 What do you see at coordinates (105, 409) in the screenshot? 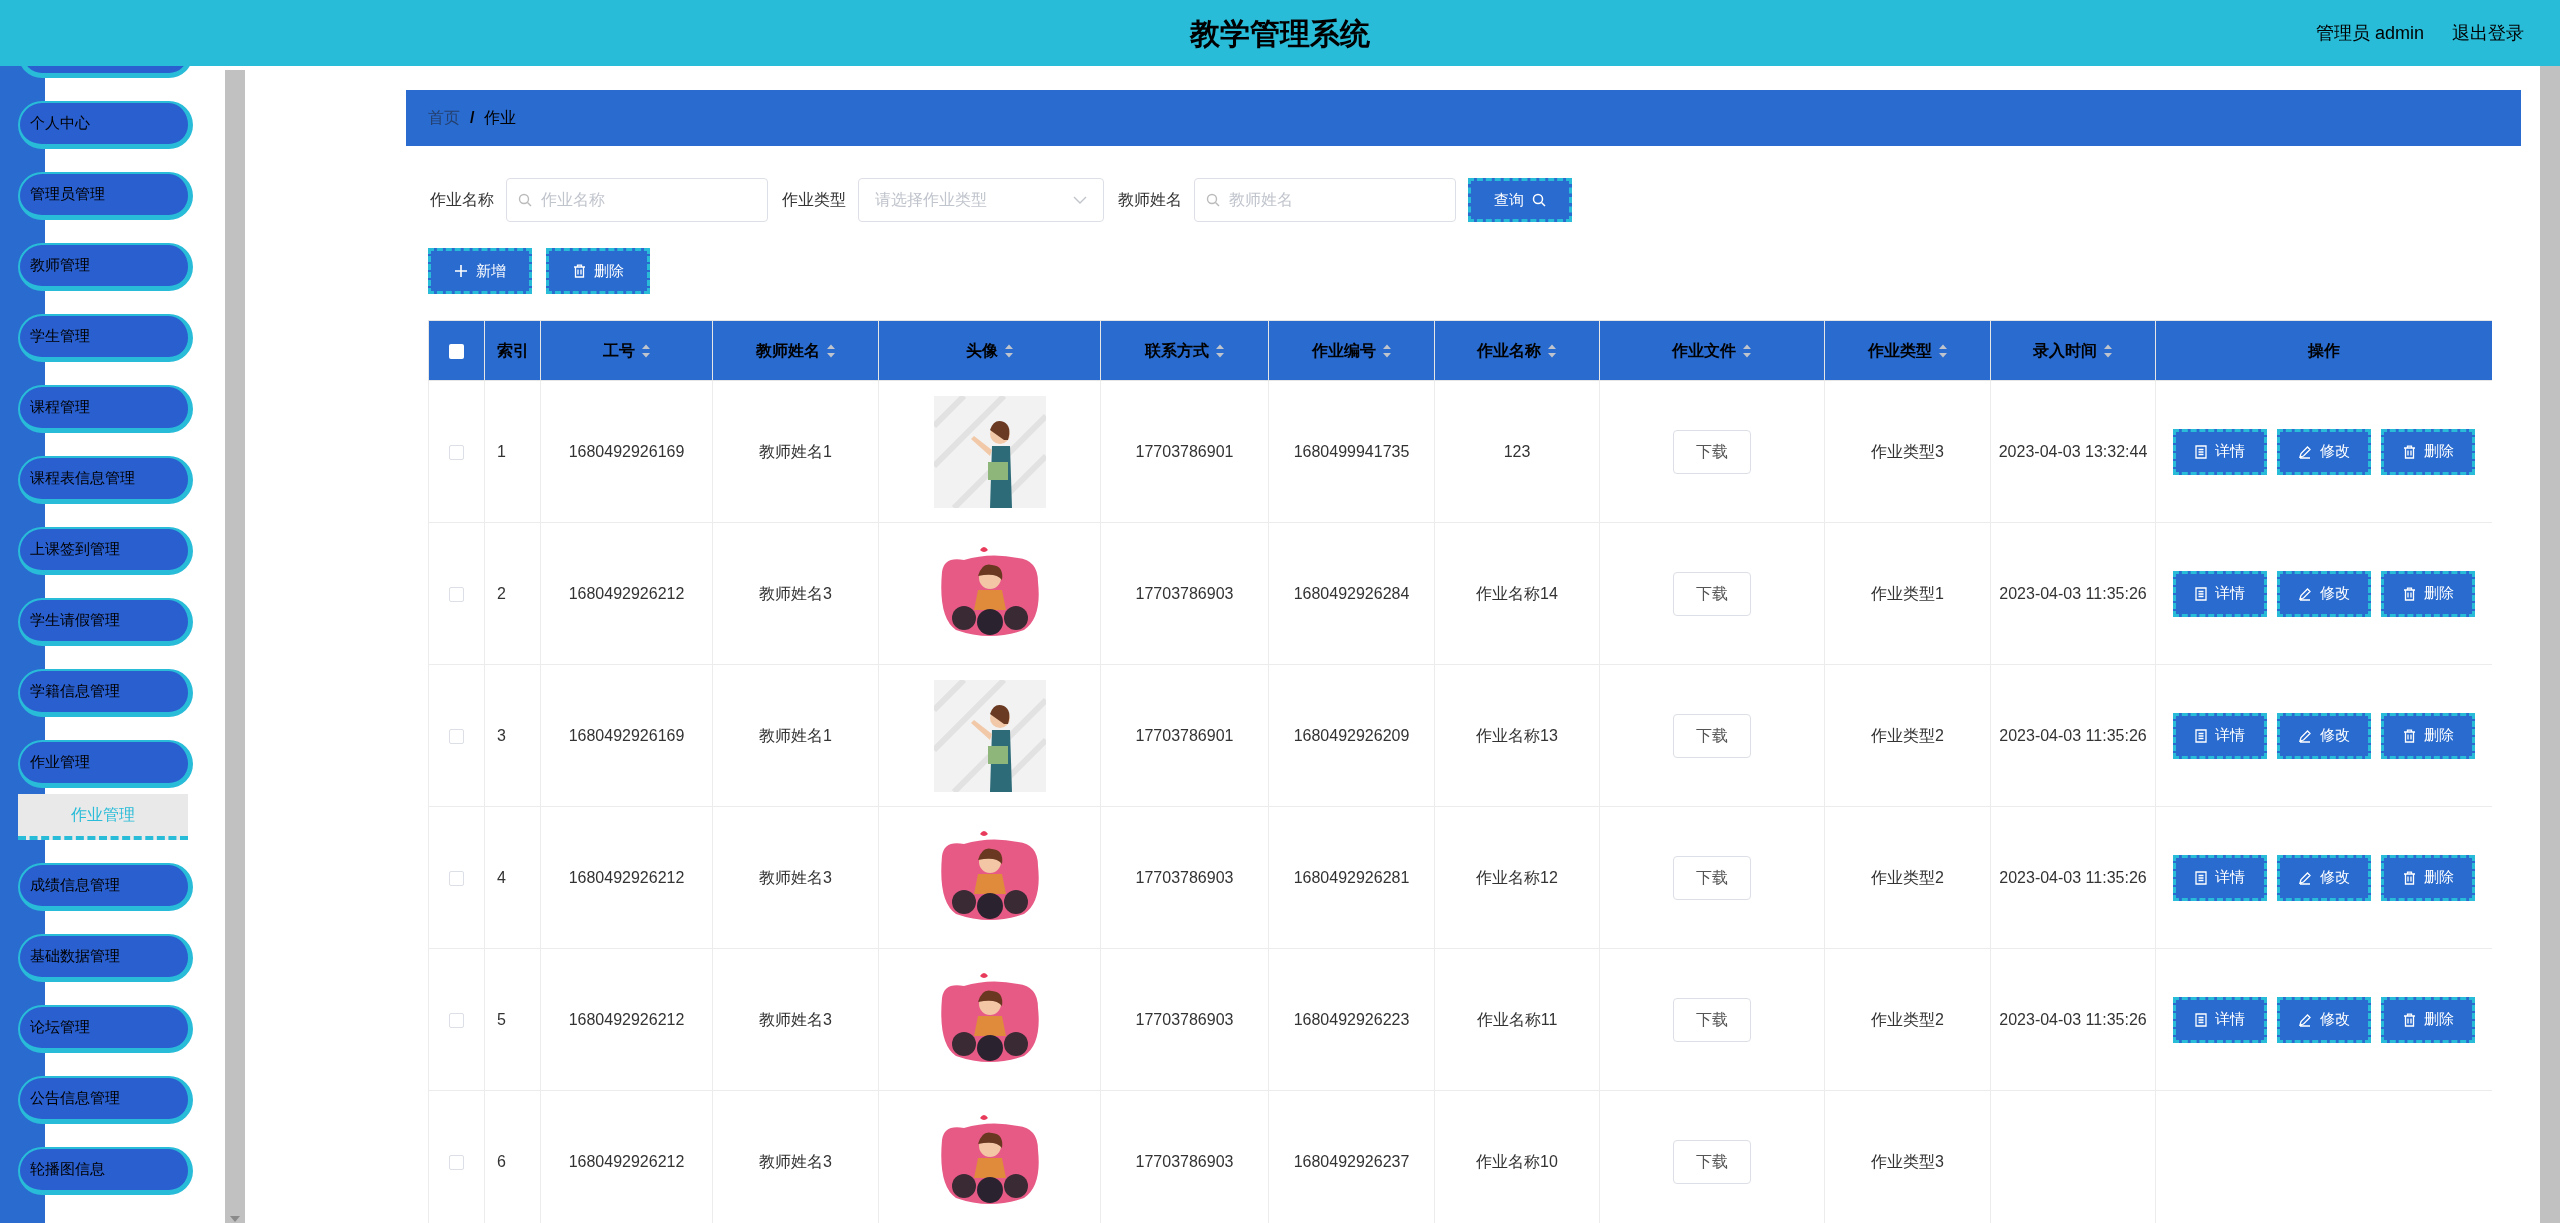
I see `menu-item: 课程管理` at bounding box center [105, 409].